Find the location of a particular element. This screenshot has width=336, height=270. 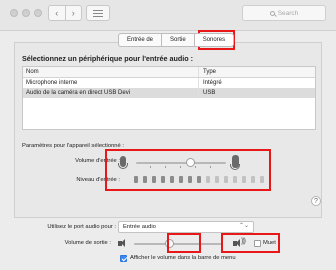

tab-output: Sortie is located at coordinates (178, 40).